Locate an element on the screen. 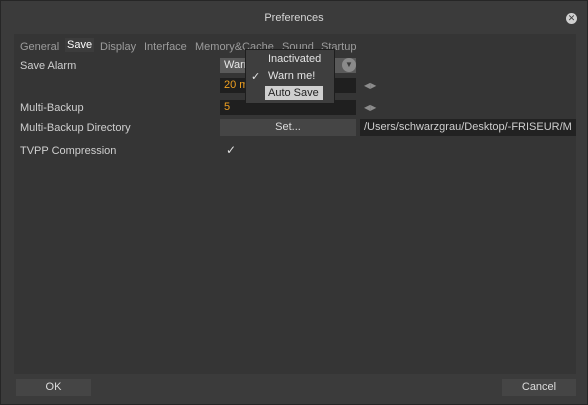 This screenshot has height=405, width=588. ok-button: OK is located at coordinates (53, 387).